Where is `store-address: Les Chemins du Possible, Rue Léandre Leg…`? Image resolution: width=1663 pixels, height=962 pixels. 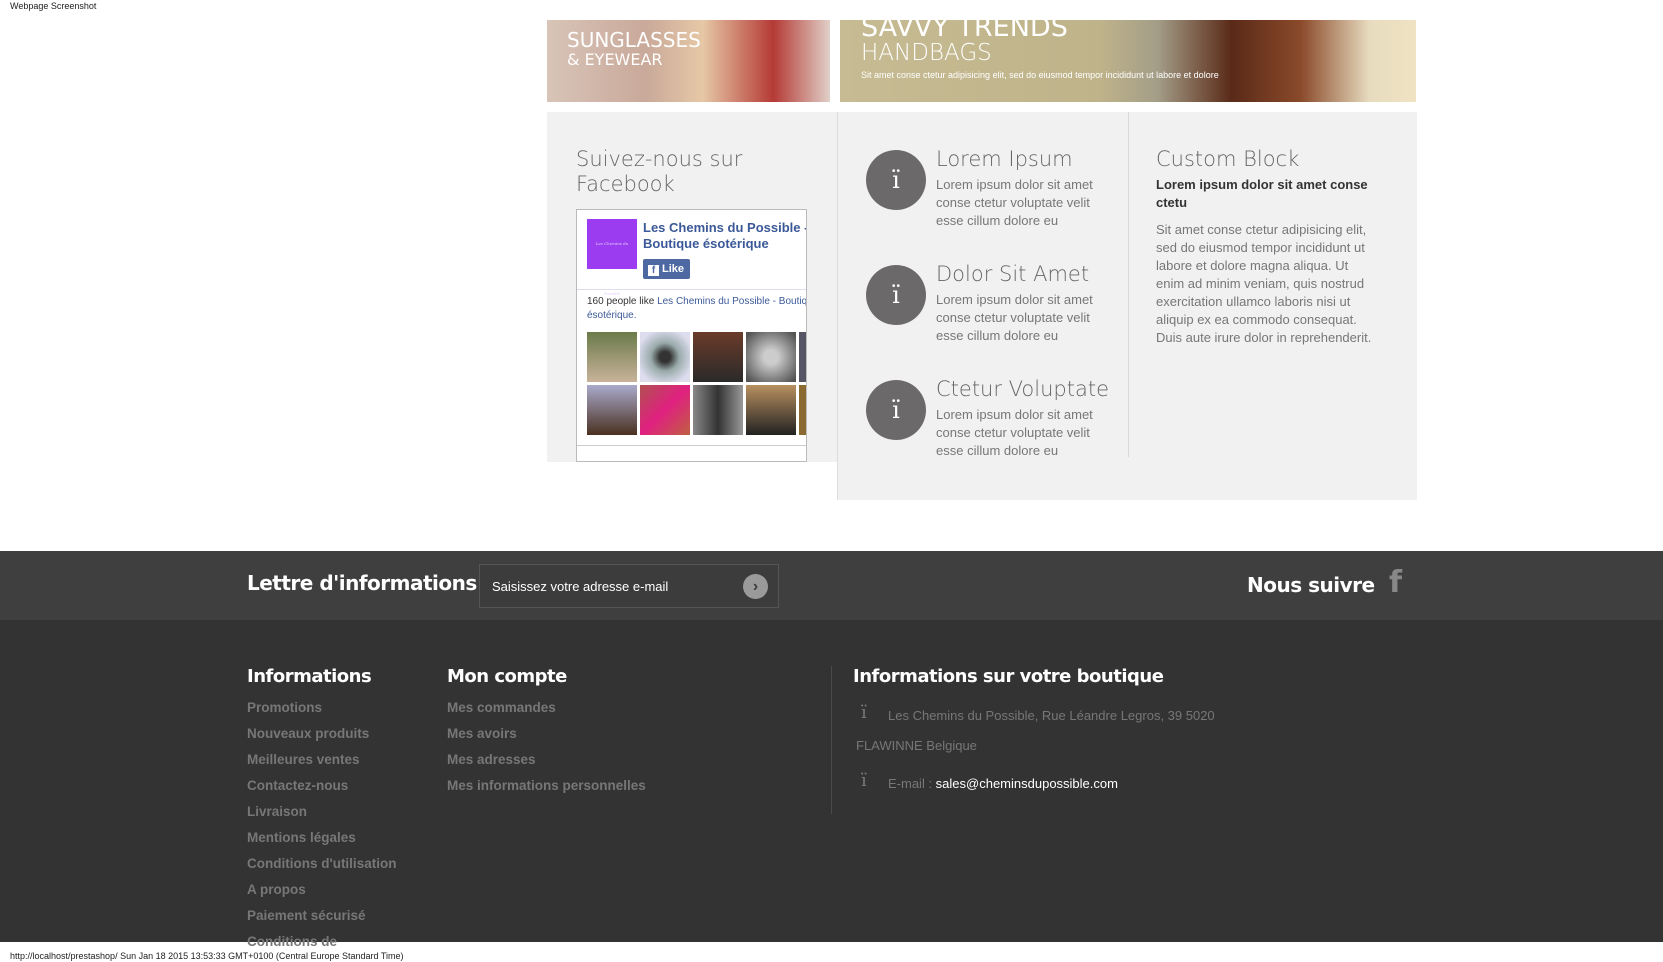
store-address: Les Chemins du Possible, Rue Léandre Leg… is located at coordinates (1051, 715).